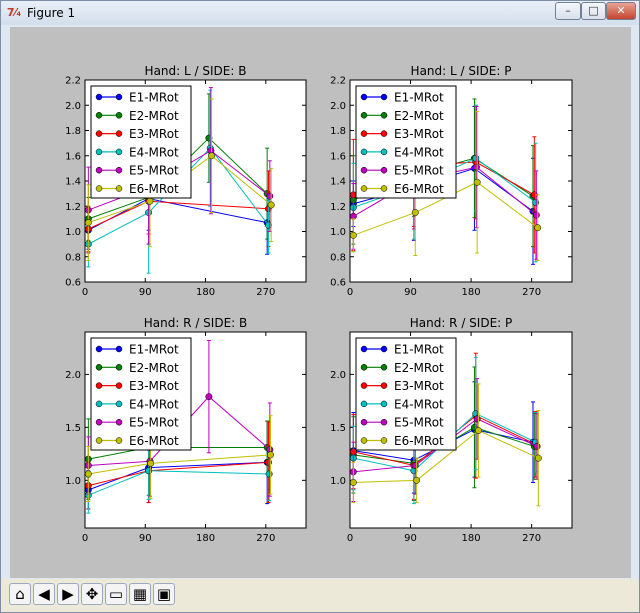 This screenshot has width=640, height=613. What do you see at coordinates (164, 594) in the screenshot?
I see `save-button: ▣` at bounding box center [164, 594].